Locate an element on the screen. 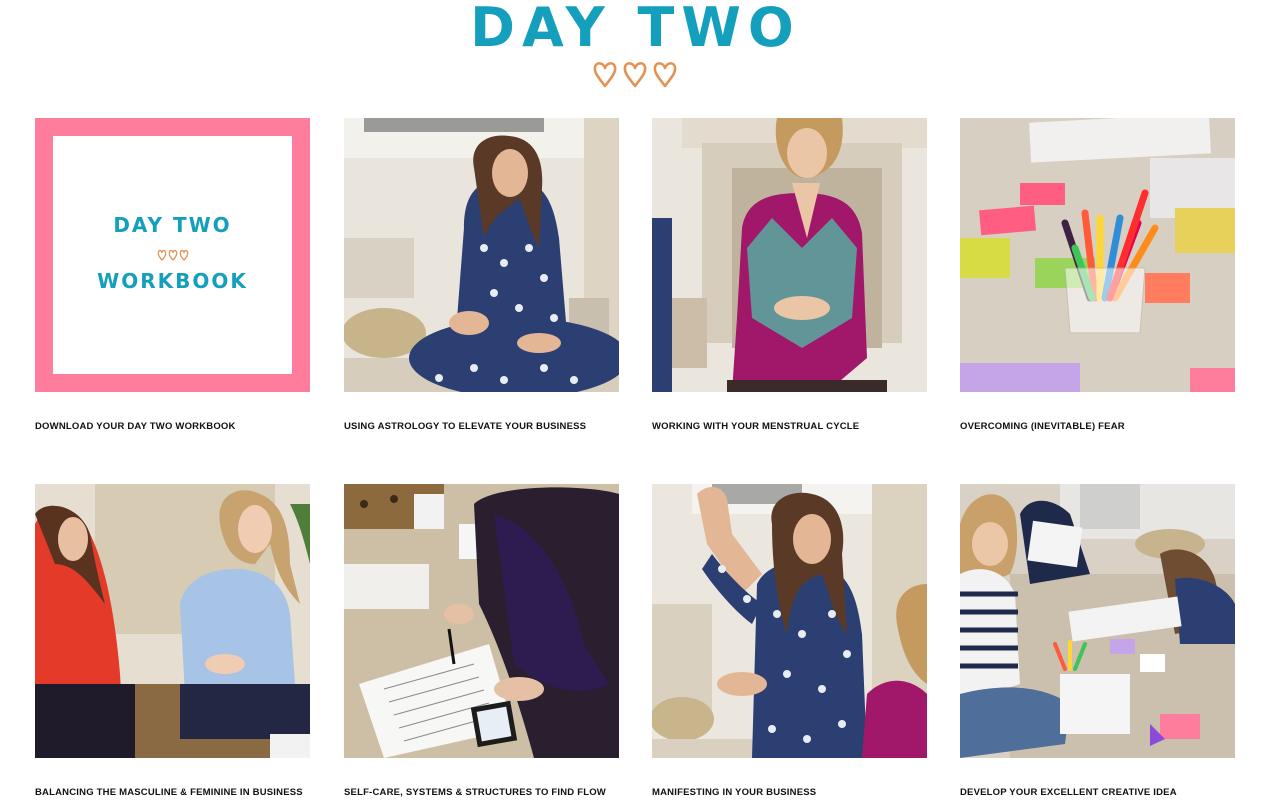 Image resolution: width=1271 pixels, height=810 pixels. lesson-card: MANIFESTING IN YOUR BUSINESS is located at coordinates (789, 641).